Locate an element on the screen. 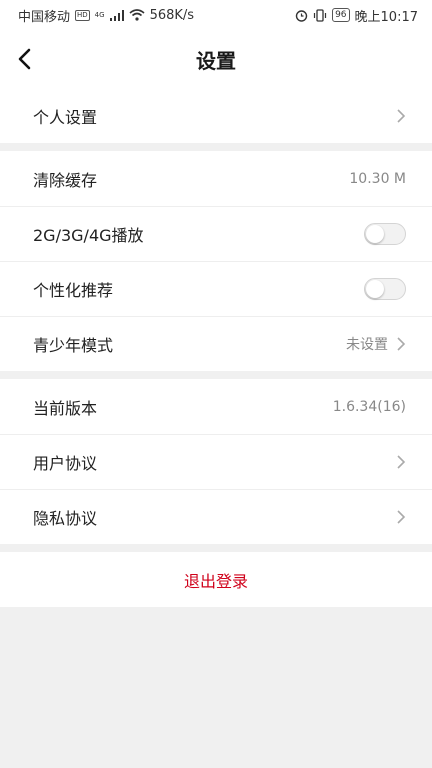 The width and height of the screenshot is (432, 768). logout-label: 退出登录 is located at coordinates (215, 581).